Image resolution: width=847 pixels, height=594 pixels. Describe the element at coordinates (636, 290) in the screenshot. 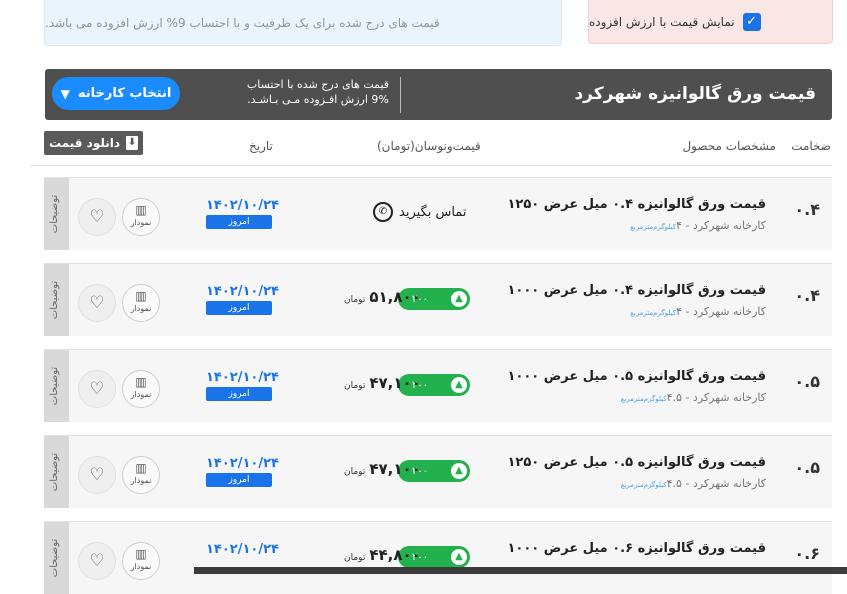

I see `product-name: قیمت ورق گالوانیزه ۰.۴ میل عرض ۱۰۰۰` at that location.